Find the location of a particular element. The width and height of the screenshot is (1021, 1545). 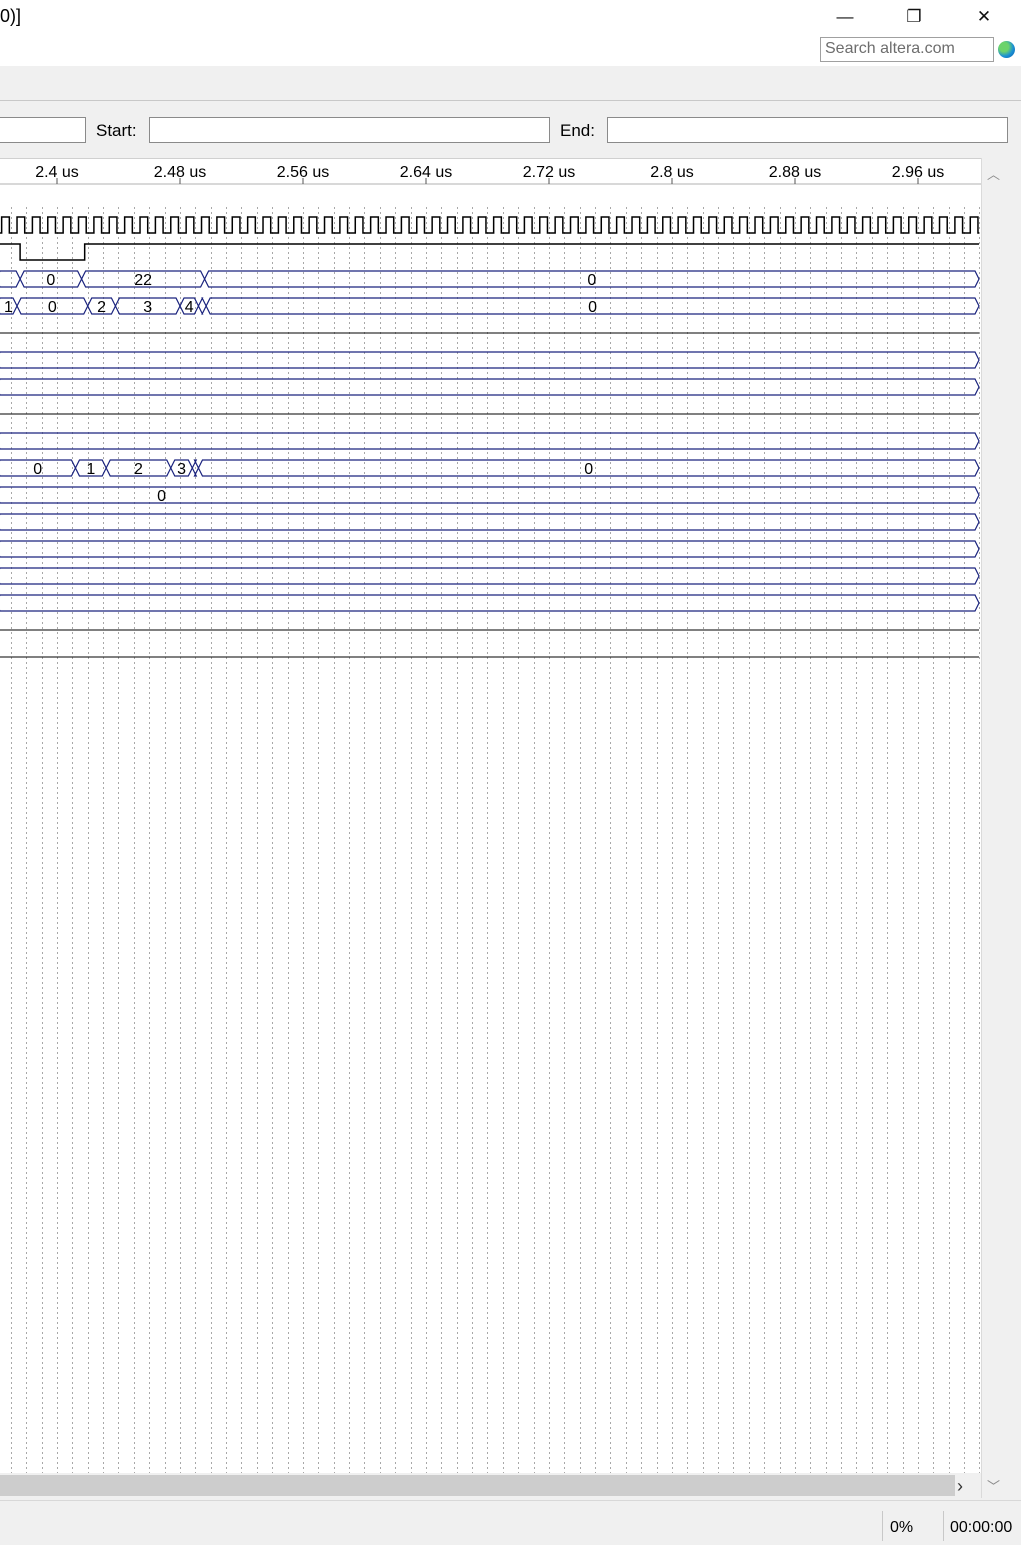

restore-icon: ❐ is located at coordinates (914, 16).